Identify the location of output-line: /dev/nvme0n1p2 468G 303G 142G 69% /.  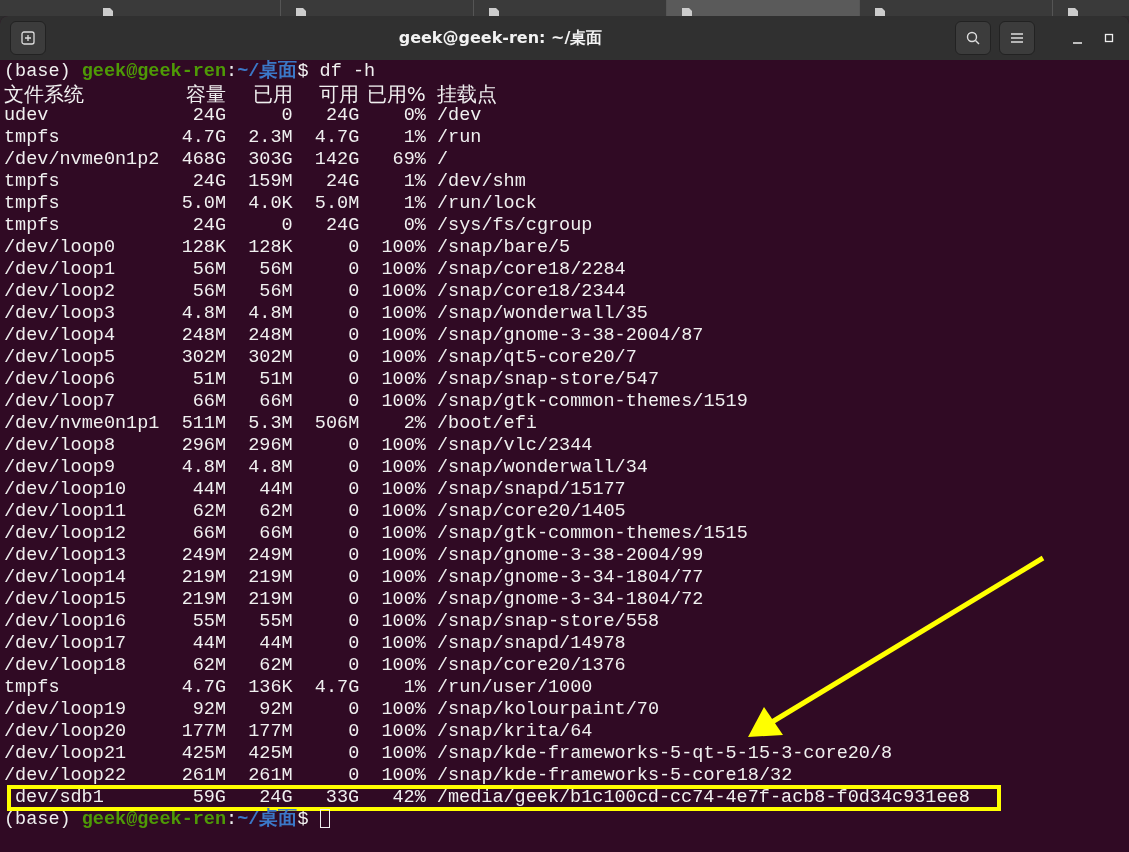
(227, 160).